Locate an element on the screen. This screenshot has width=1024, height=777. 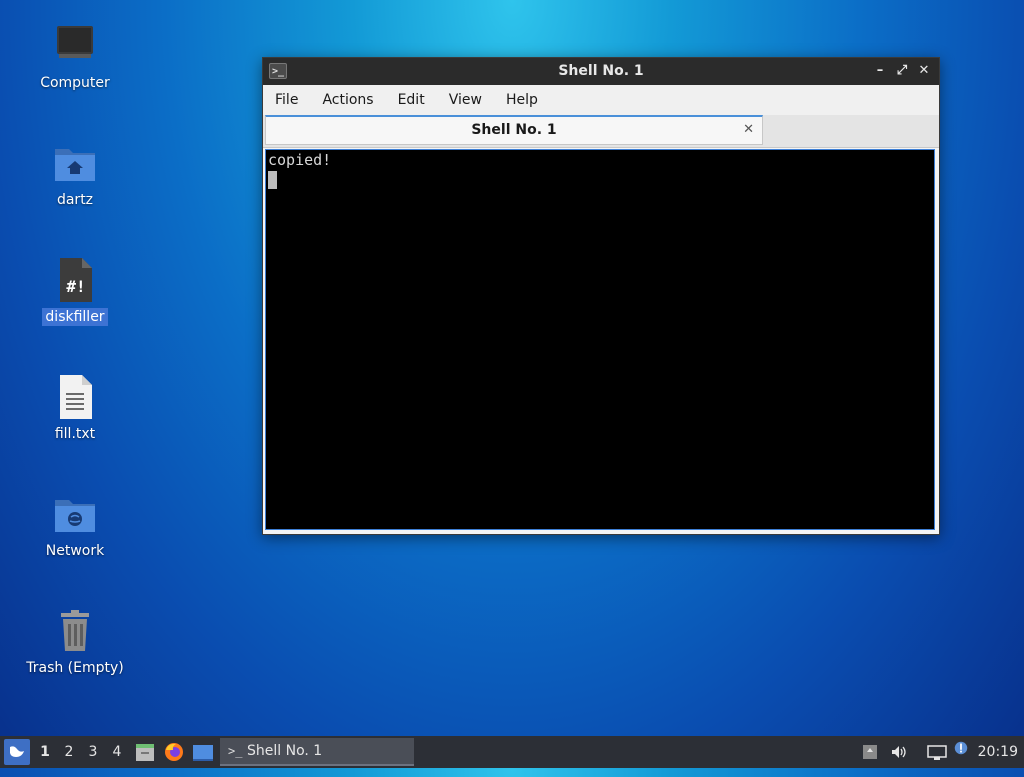
computer-icon is located at coordinates (75, 42).